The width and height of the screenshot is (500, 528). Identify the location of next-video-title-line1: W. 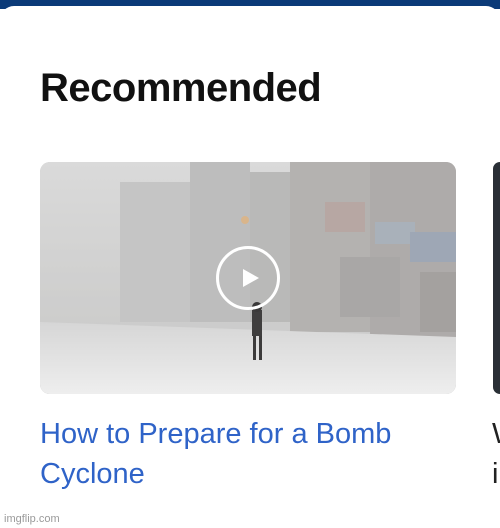
(496, 434).